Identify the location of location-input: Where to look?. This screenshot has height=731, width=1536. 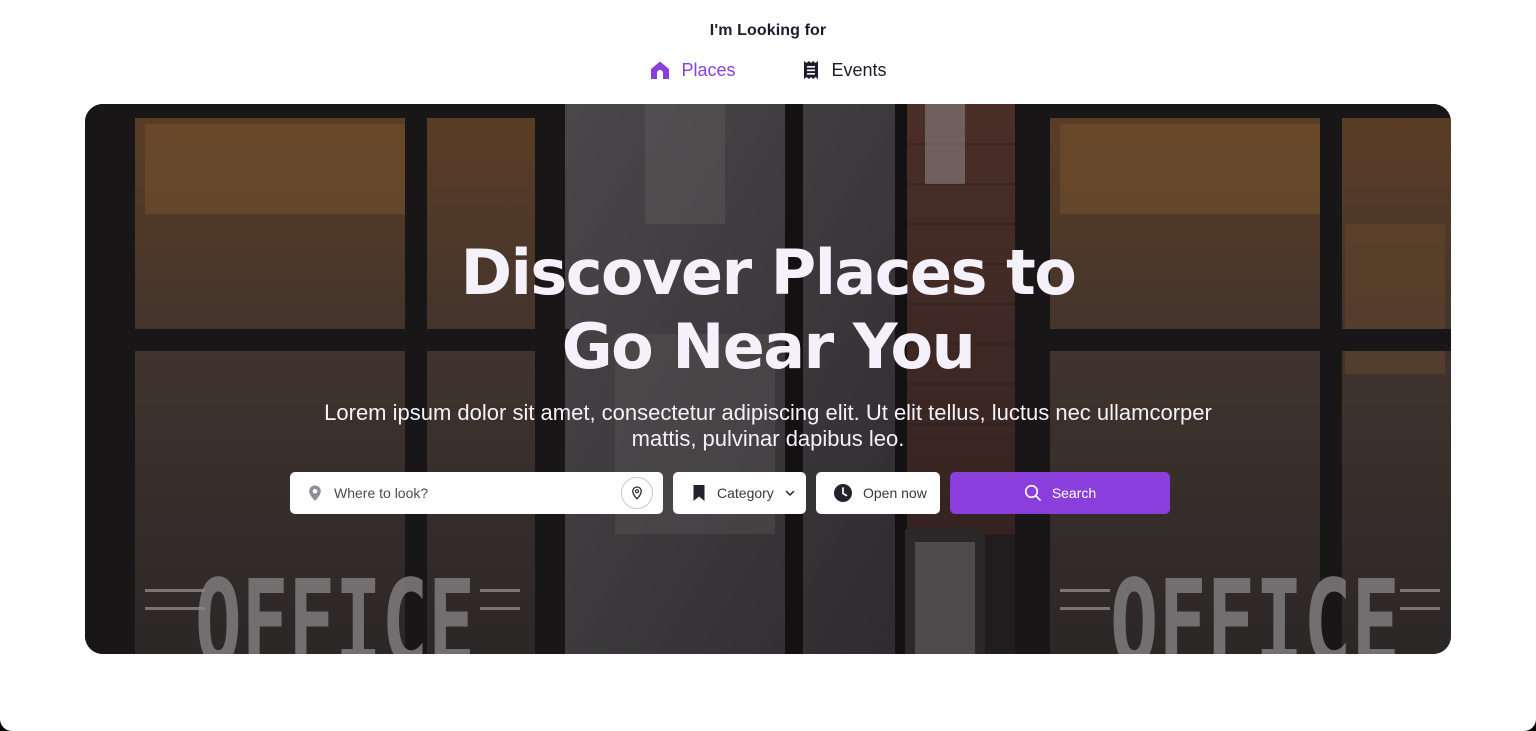
(477, 493).